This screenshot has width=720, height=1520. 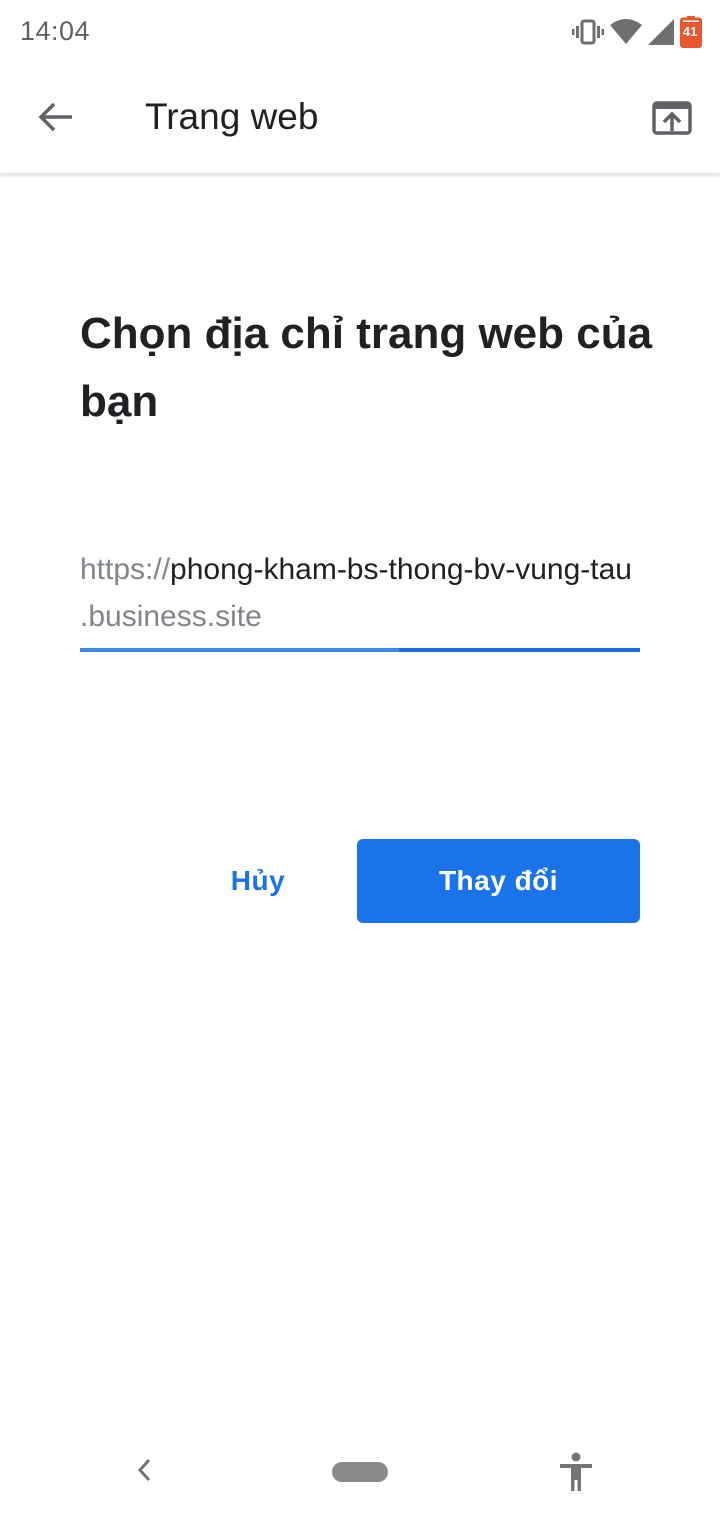 What do you see at coordinates (360, 650) in the screenshot?
I see `url-field-underline` at bounding box center [360, 650].